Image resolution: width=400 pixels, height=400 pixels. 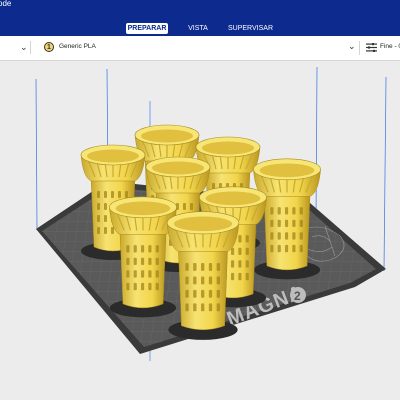 I want to click on toolbar-divider, so click(x=359, y=48).